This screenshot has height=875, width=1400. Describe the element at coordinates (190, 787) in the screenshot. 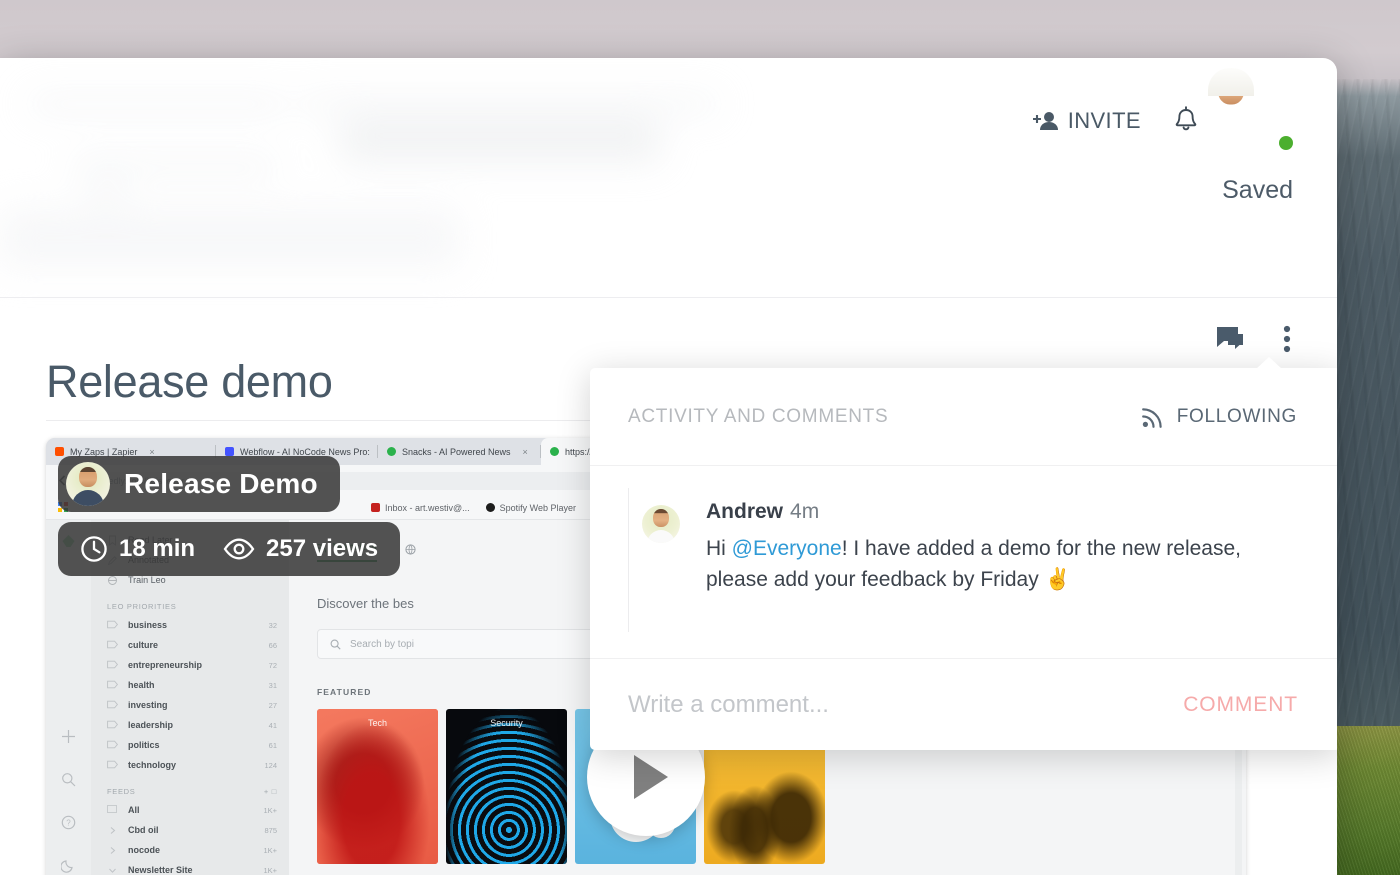

I see `sidebar-section-feeds: FEEDS + □` at that location.